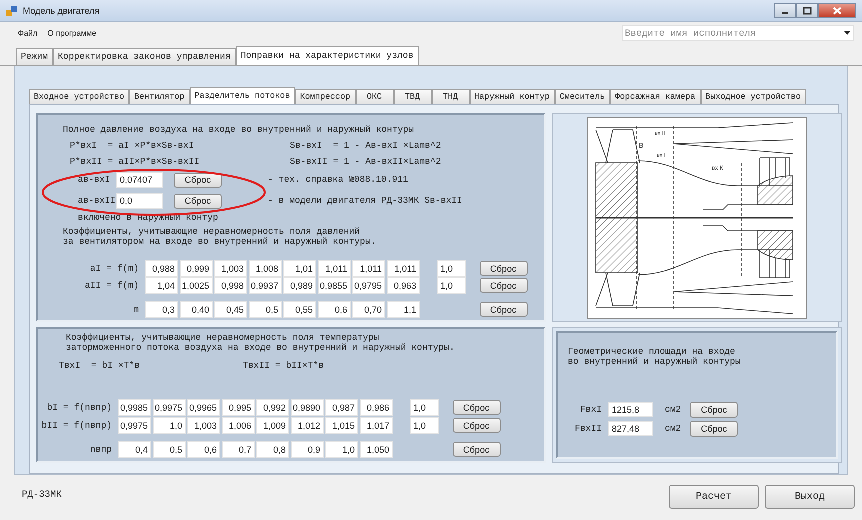 This screenshot has width=862, height=520. Describe the element at coordinates (243, 95) in the screenshot. I see `unit-tab: Разделитель потоков` at that location.